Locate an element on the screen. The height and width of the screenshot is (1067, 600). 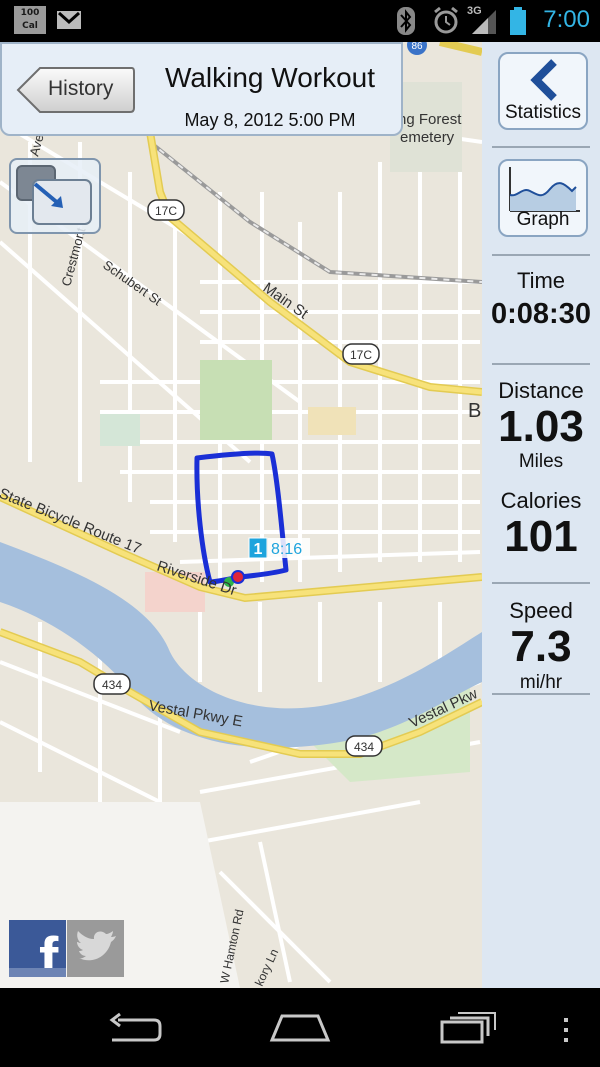
workout-title: Walking Workout is located at coordinates (270, 77).